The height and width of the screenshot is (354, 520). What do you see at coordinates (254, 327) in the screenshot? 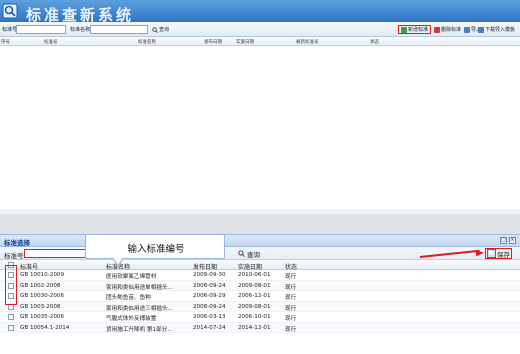
I see `cell-effective-date: 2014-12-01` at bounding box center [254, 327].